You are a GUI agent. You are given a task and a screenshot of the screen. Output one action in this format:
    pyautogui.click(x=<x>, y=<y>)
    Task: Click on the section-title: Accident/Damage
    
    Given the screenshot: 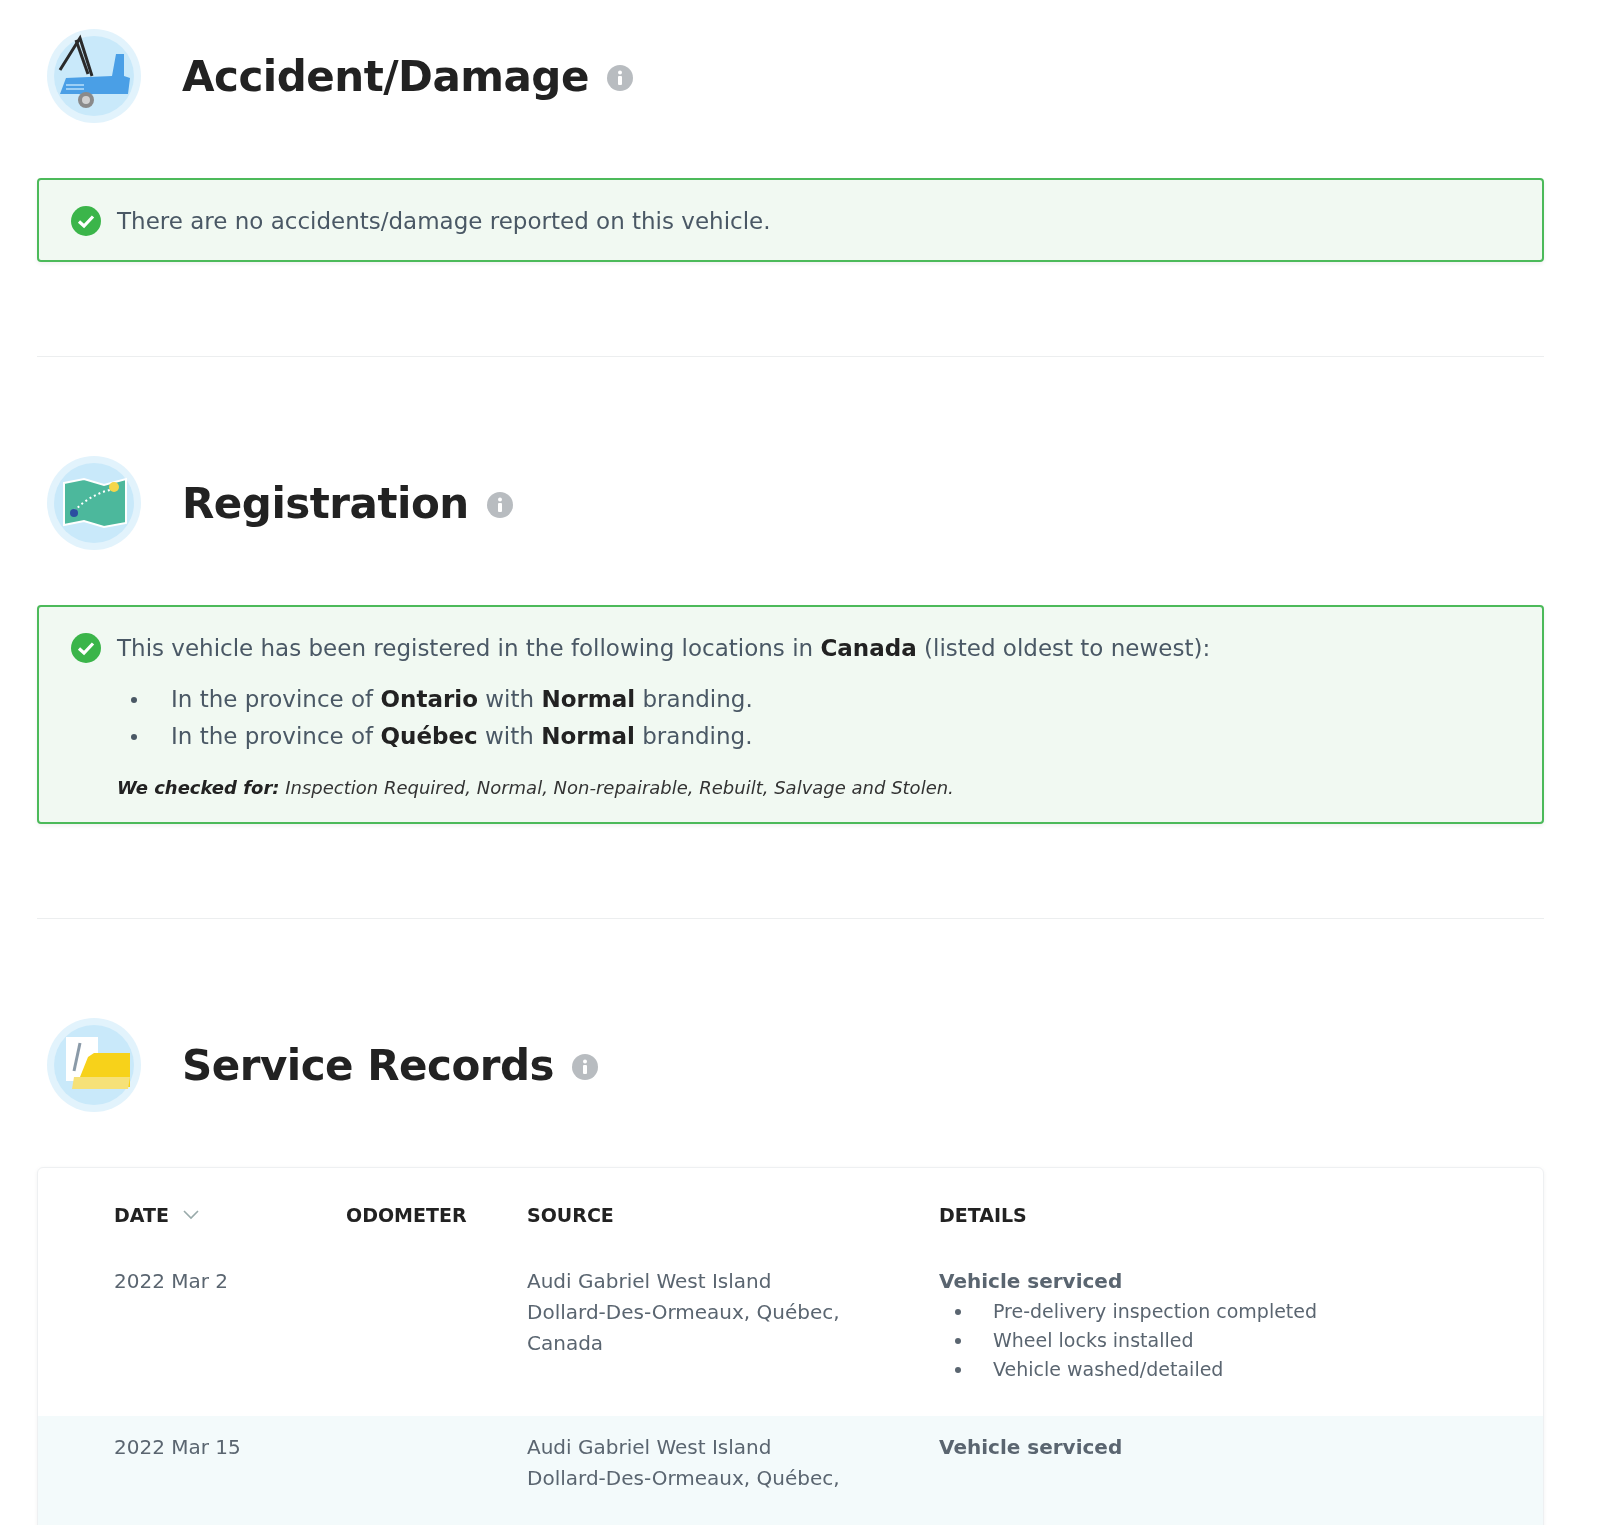 What is the action you would take?
    pyautogui.click(x=385, y=76)
    